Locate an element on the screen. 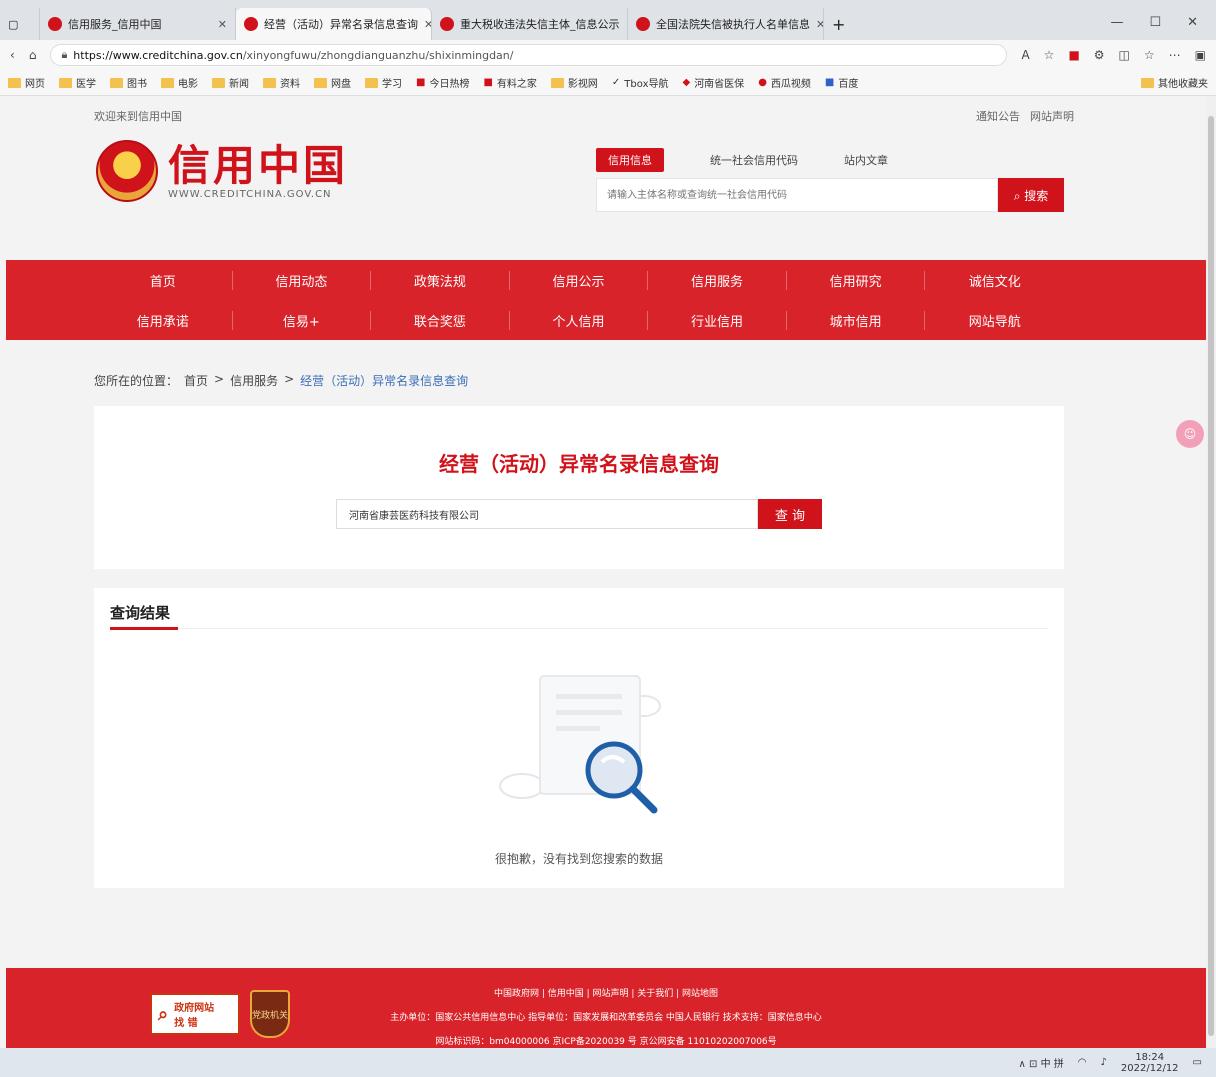  nav-item-joint-rewards: 联合奖惩 is located at coordinates (440, 320).